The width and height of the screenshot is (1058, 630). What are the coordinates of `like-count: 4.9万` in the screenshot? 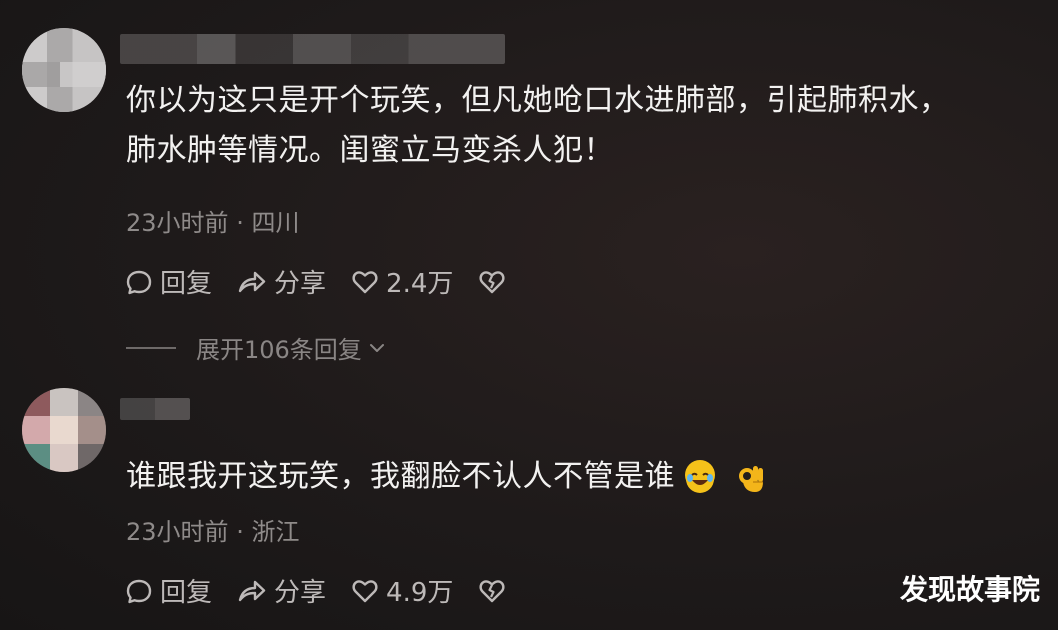 It's located at (420, 593).